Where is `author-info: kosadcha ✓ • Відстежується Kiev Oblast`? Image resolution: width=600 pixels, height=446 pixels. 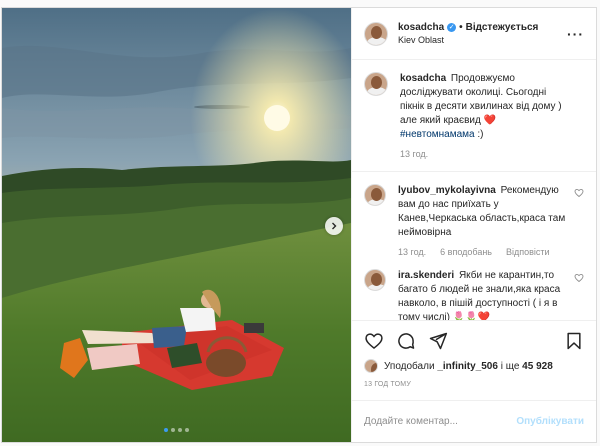 author-info: kosadcha ✓ • Відстежується Kiev Oblast is located at coordinates (482, 34).